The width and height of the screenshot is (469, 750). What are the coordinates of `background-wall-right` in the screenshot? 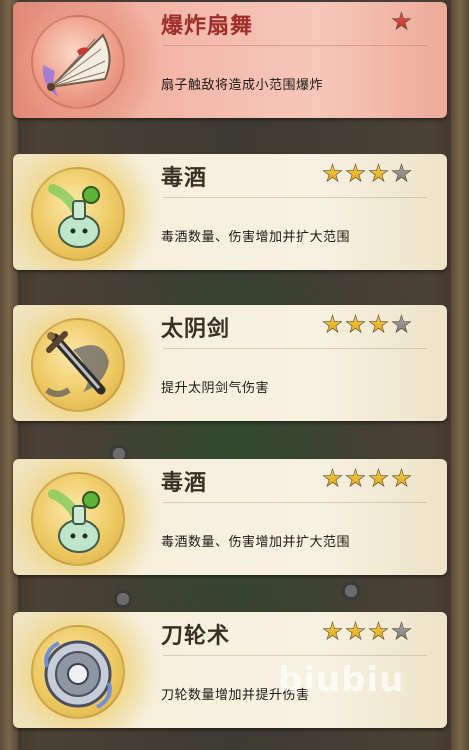 It's located at (460, 375).